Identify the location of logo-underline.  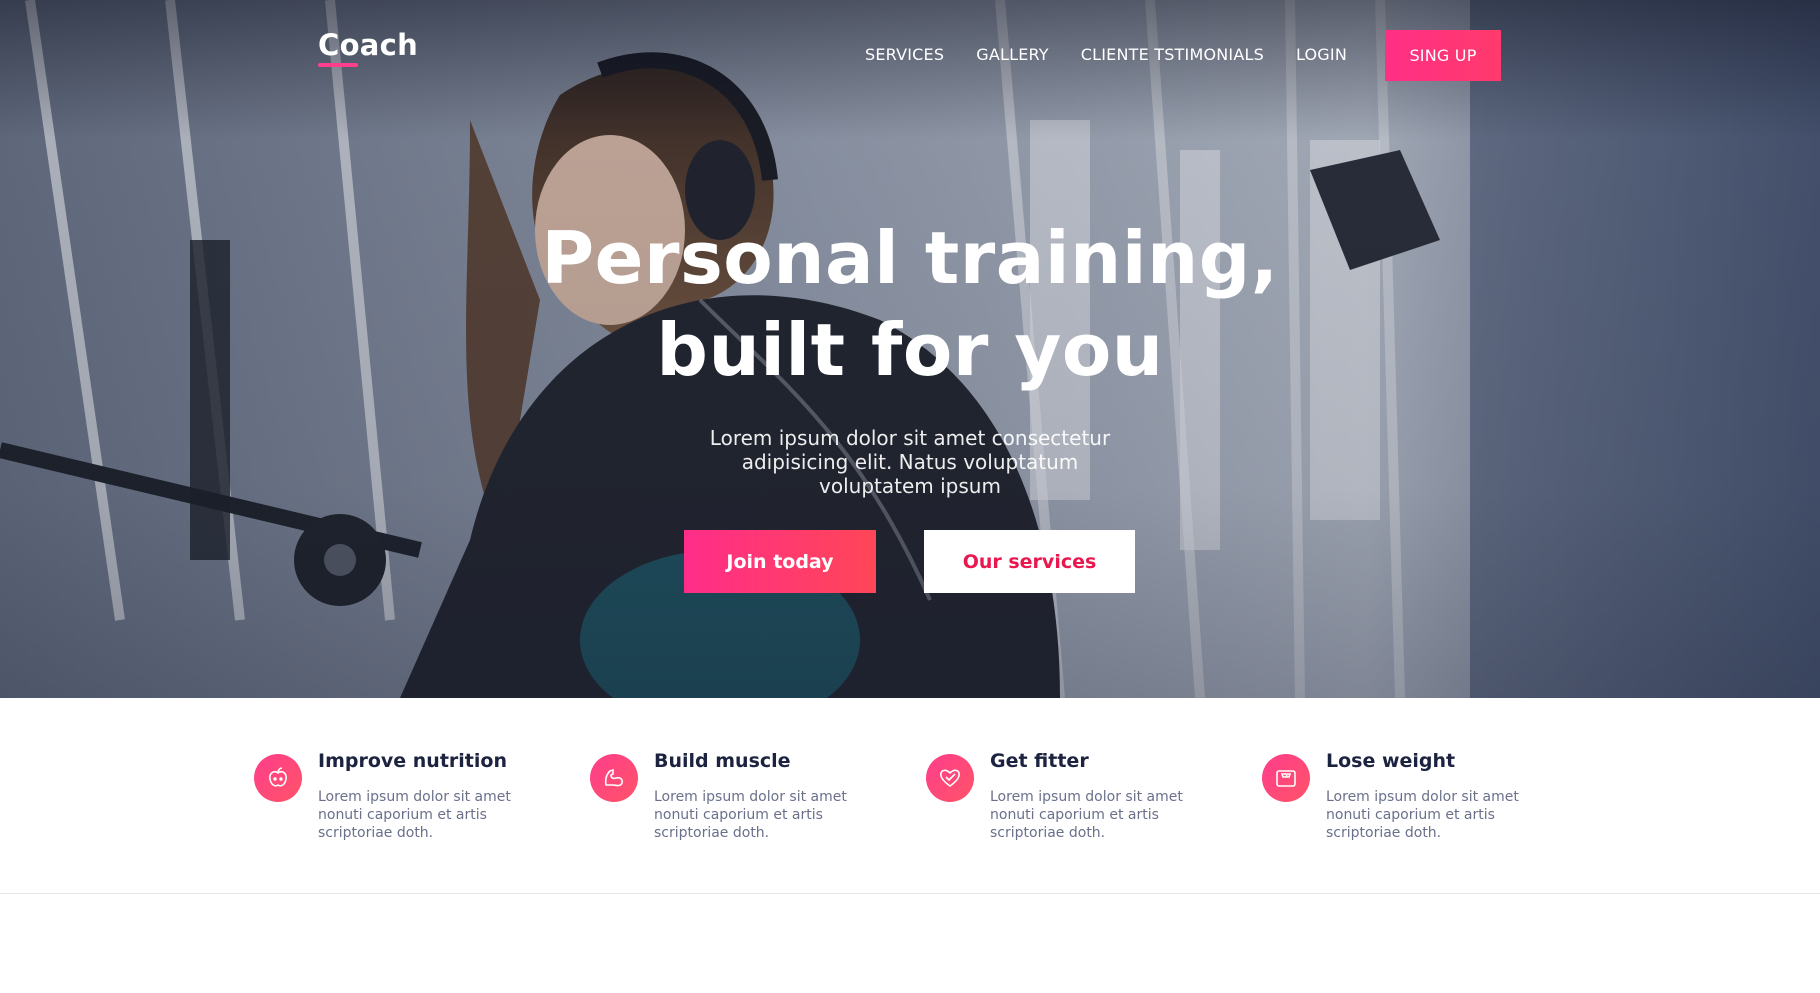
(338, 65).